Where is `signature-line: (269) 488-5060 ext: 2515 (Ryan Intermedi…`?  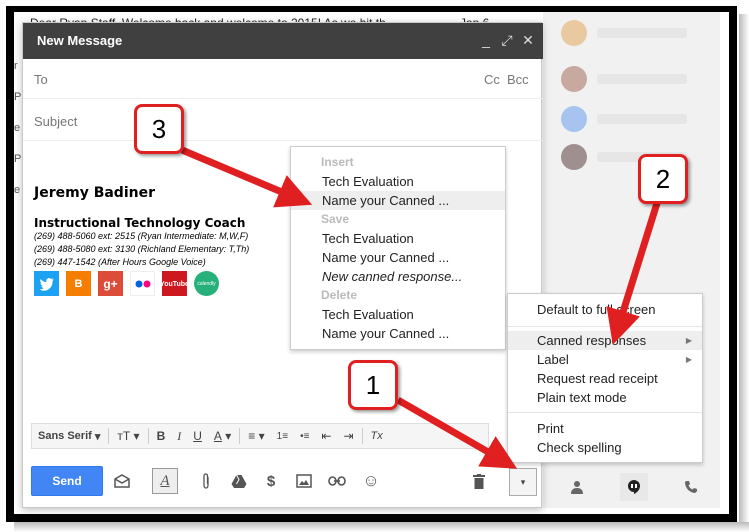 signature-line: (269) 488-5060 ext: 2515 (Ryan Intermedi… is located at coordinates (141, 236).